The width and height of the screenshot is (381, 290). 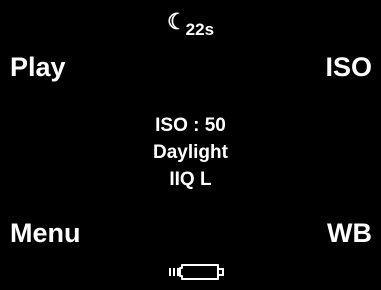 What do you see at coordinates (38, 67) in the screenshot?
I see `play-softkey: Play` at bounding box center [38, 67].